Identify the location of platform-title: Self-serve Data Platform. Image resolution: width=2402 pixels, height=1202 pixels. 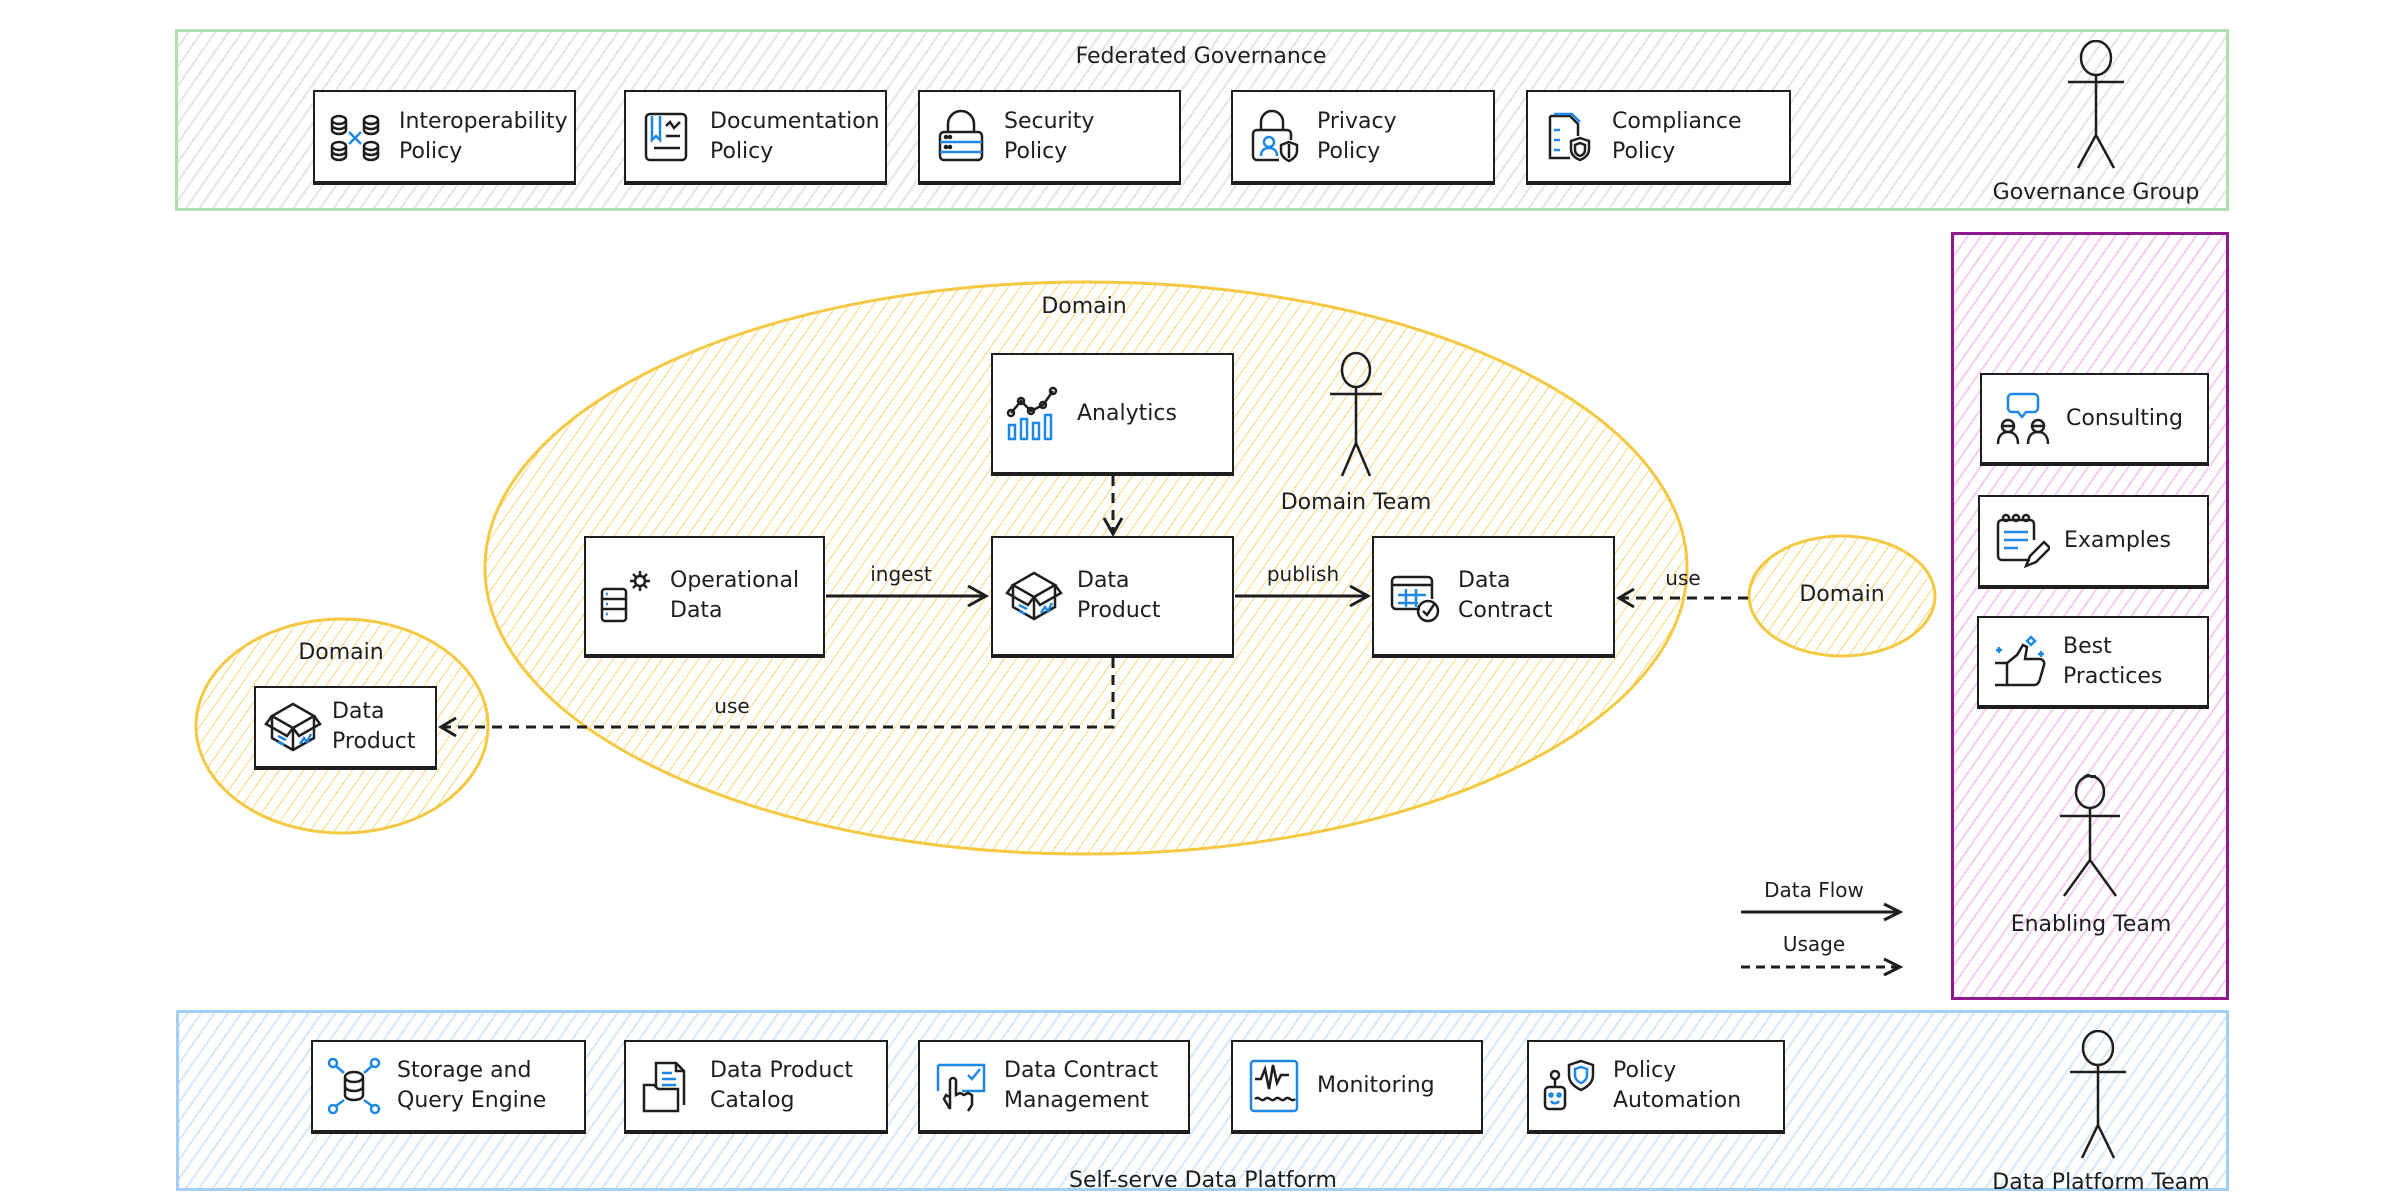
(1203, 1180).